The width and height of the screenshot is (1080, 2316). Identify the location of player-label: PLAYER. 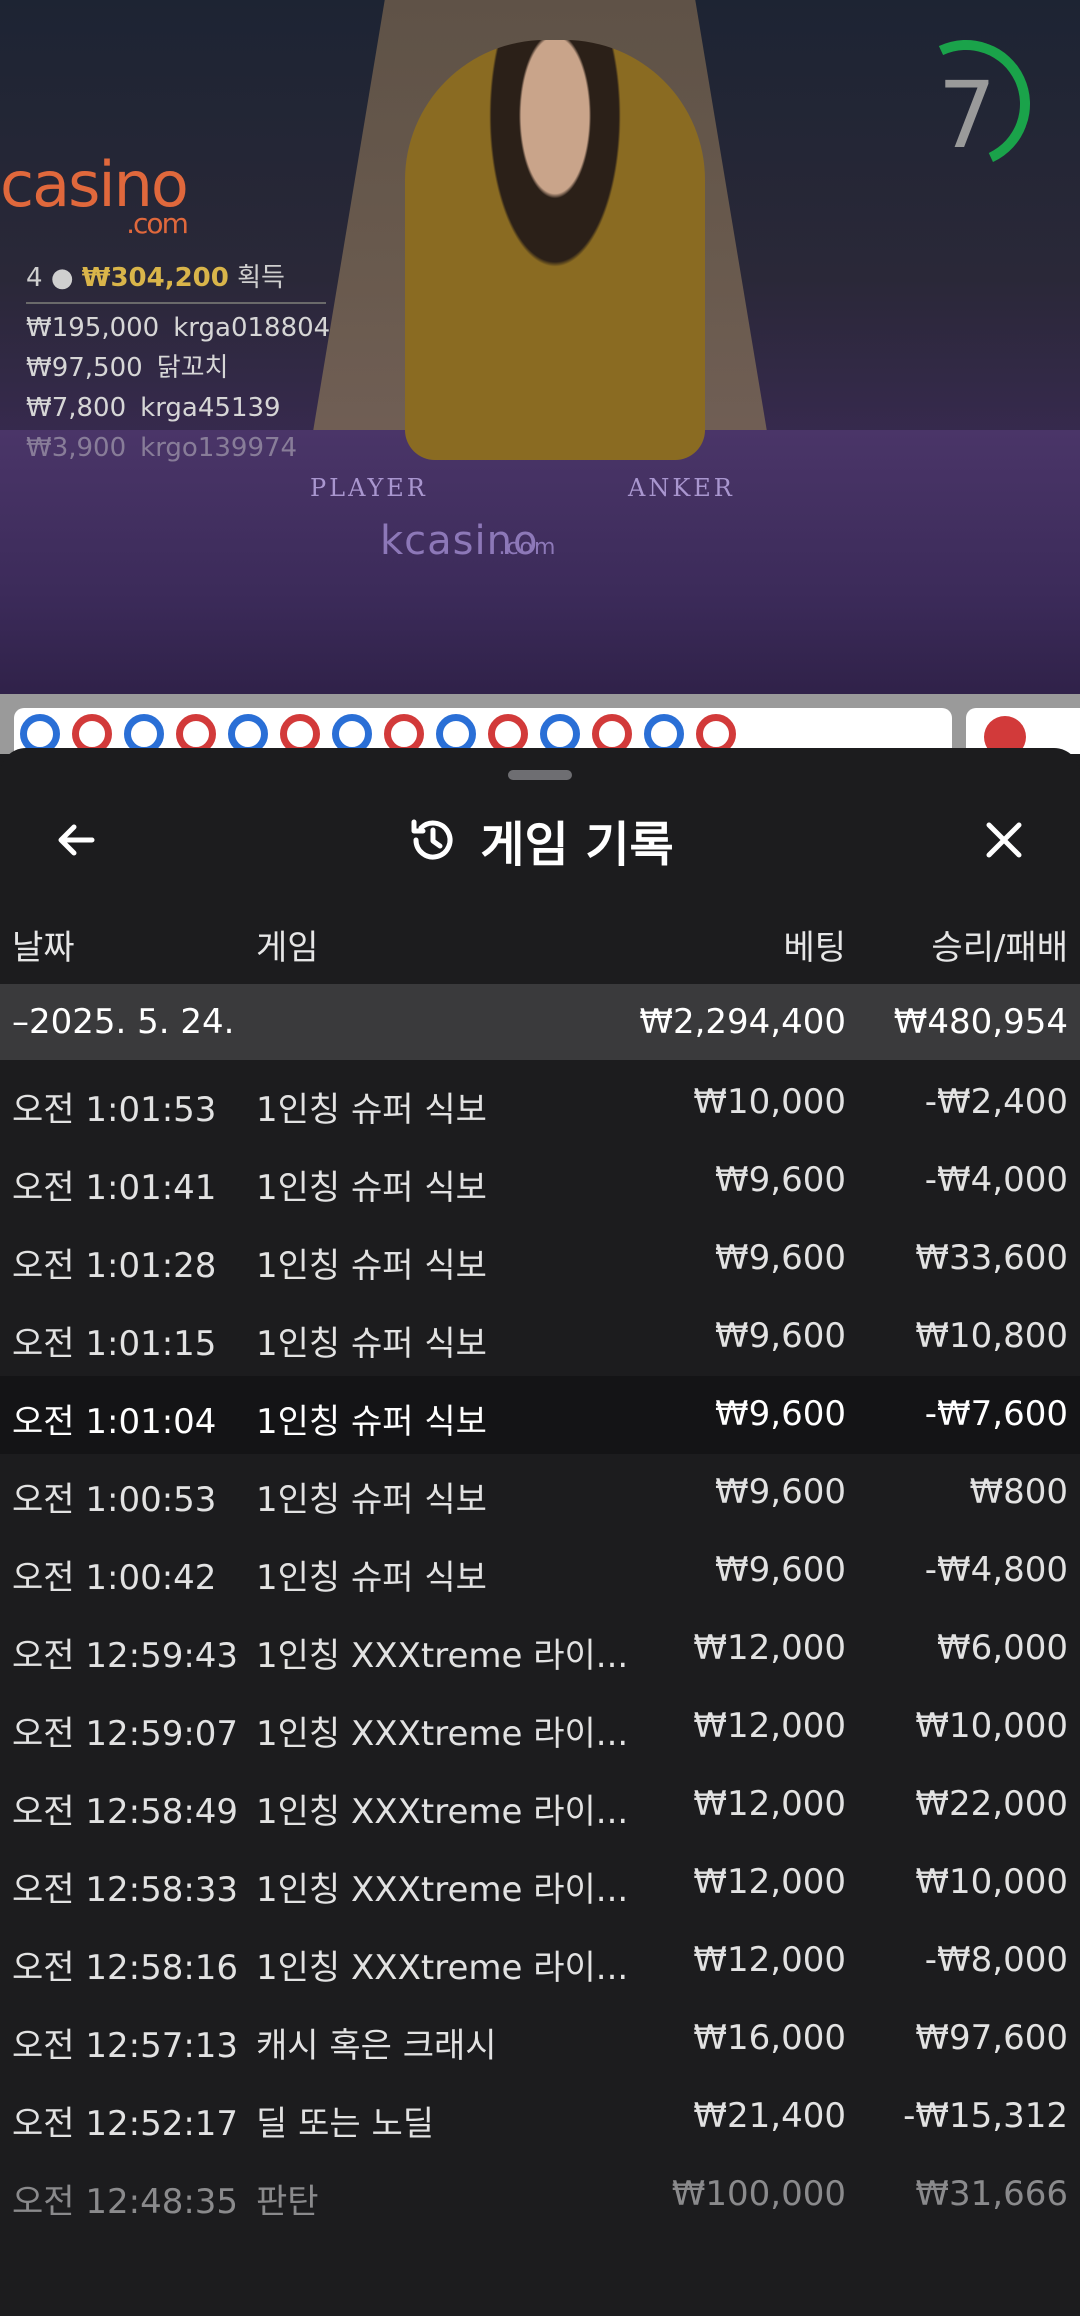
(369, 488).